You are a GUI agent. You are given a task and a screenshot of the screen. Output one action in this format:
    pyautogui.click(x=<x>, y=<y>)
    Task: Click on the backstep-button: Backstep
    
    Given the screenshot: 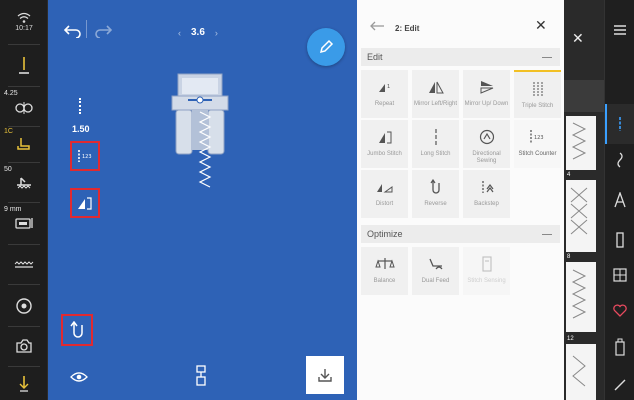 What is the action you would take?
    pyautogui.click(x=486, y=194)
    